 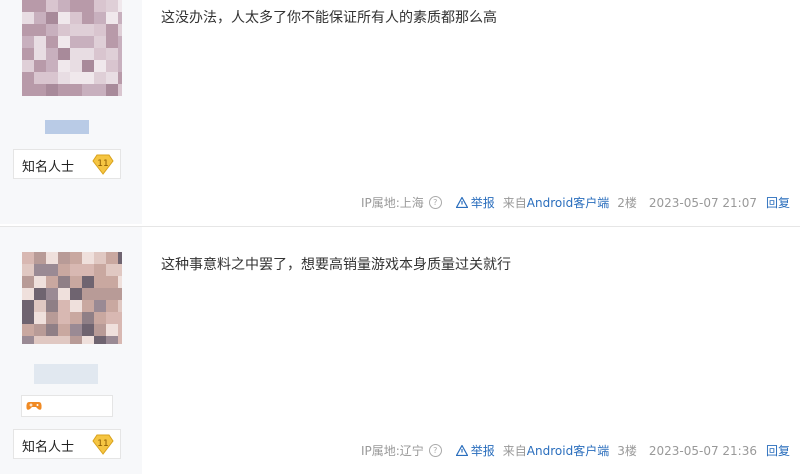 I want to click on client-prefix: 来自, so click(x=514, y=203).